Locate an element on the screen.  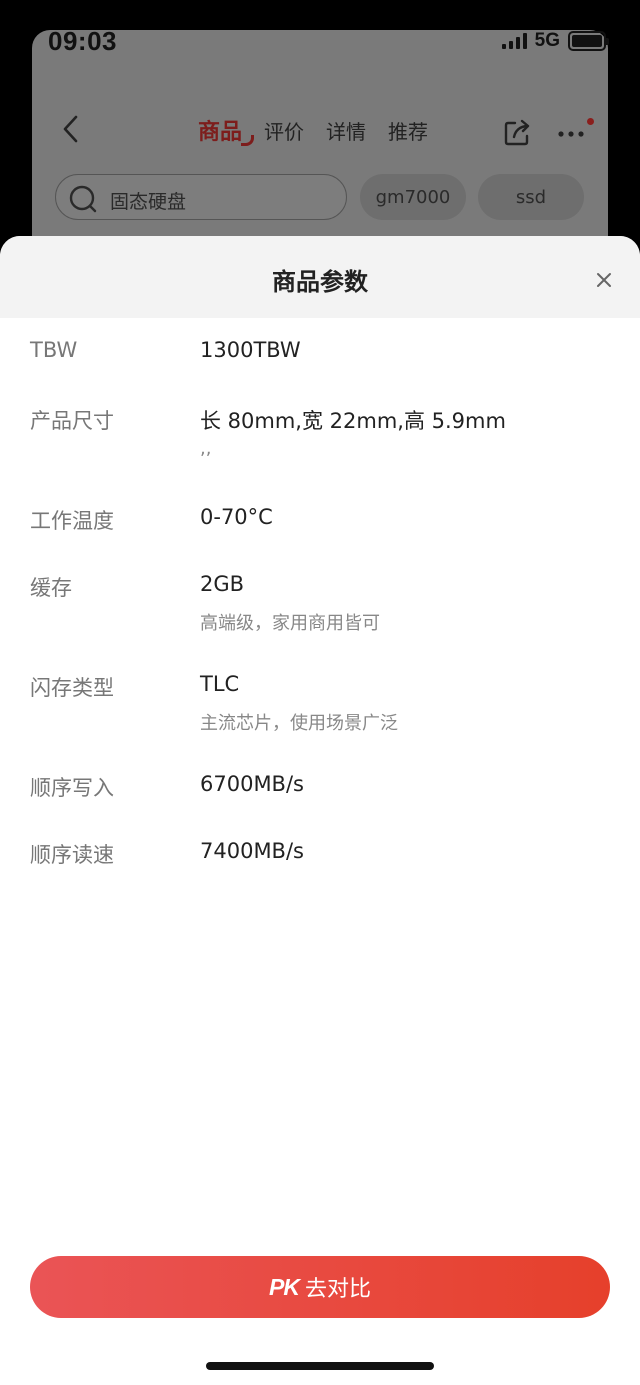
tab-recommend: 推荐 is located at coordinates (408, 130).